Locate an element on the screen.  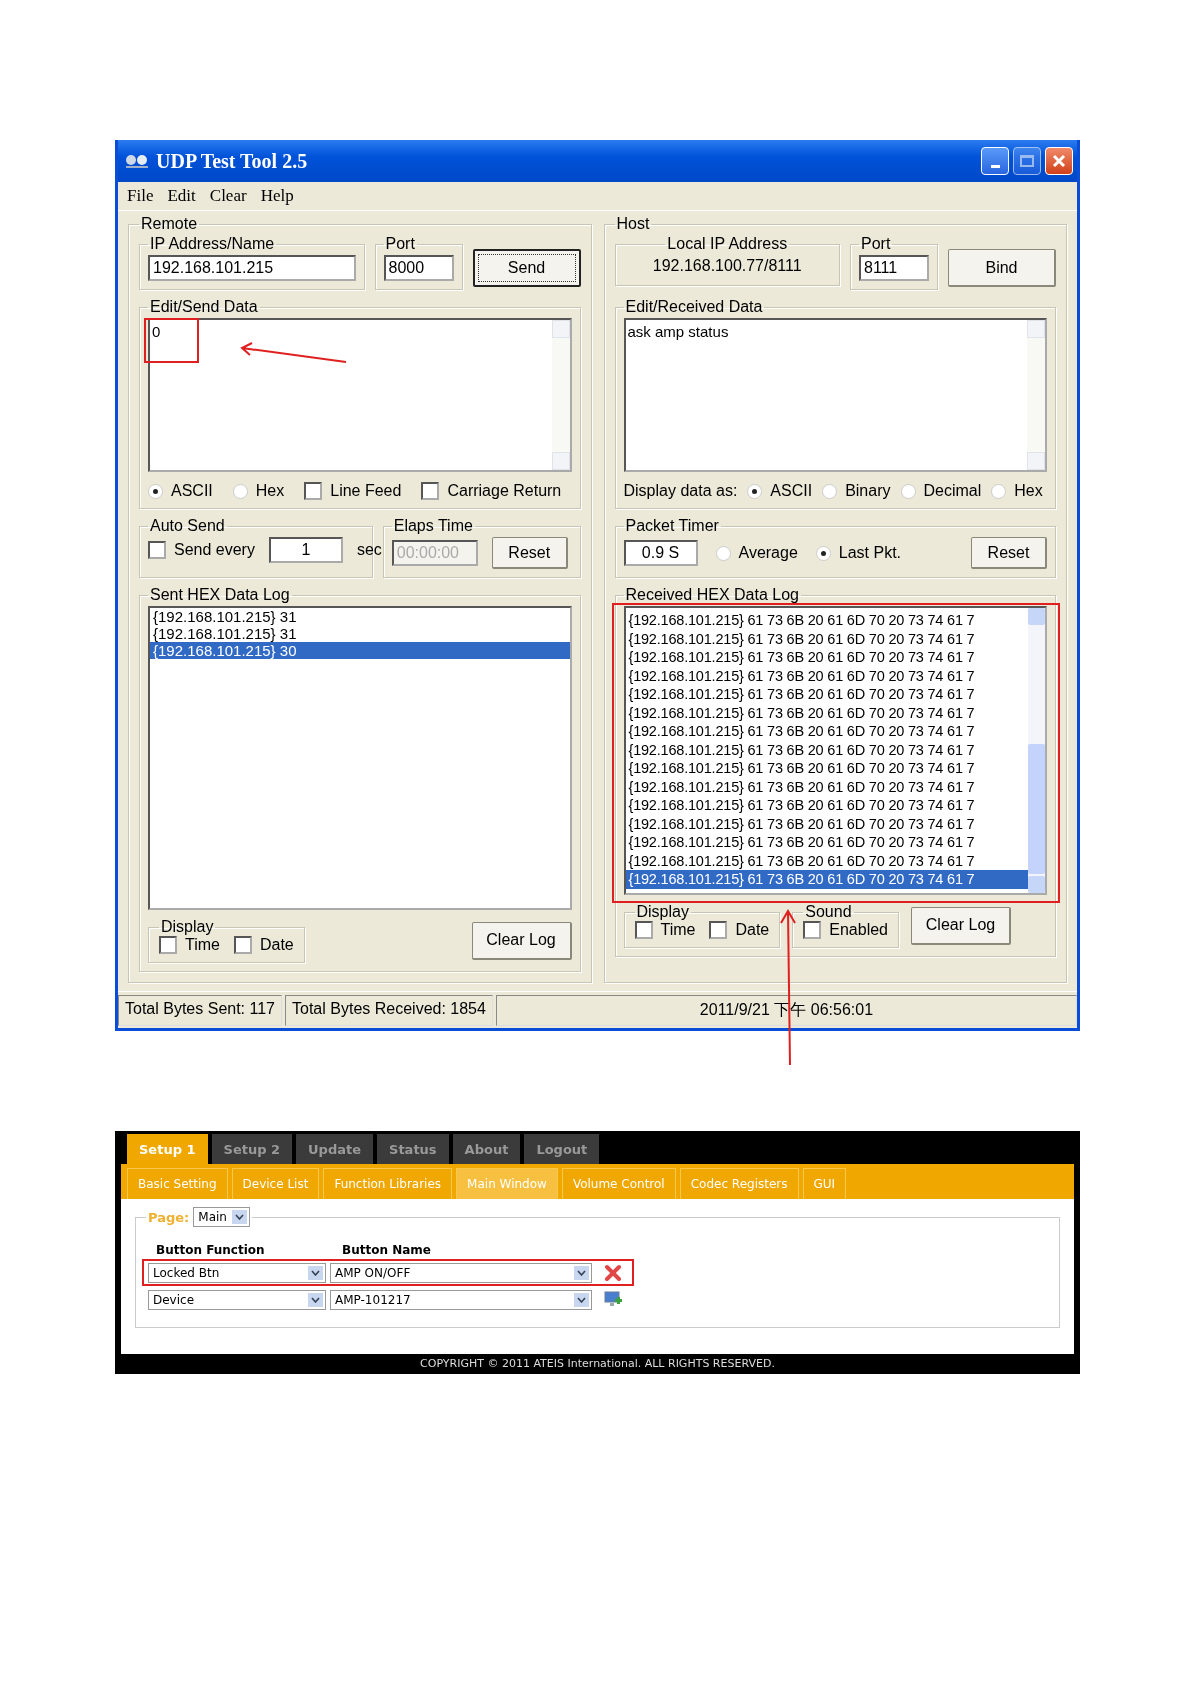
log-row: {192.168.101.215} 30 is located at coordinates (360, 650).